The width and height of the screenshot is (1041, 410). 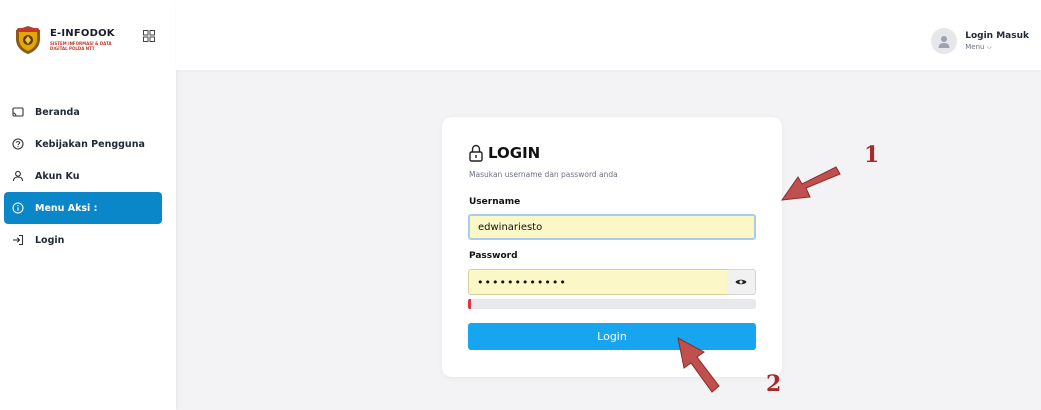 I want to click on login-title-text: LOGIN, so click(x=514, y=153).